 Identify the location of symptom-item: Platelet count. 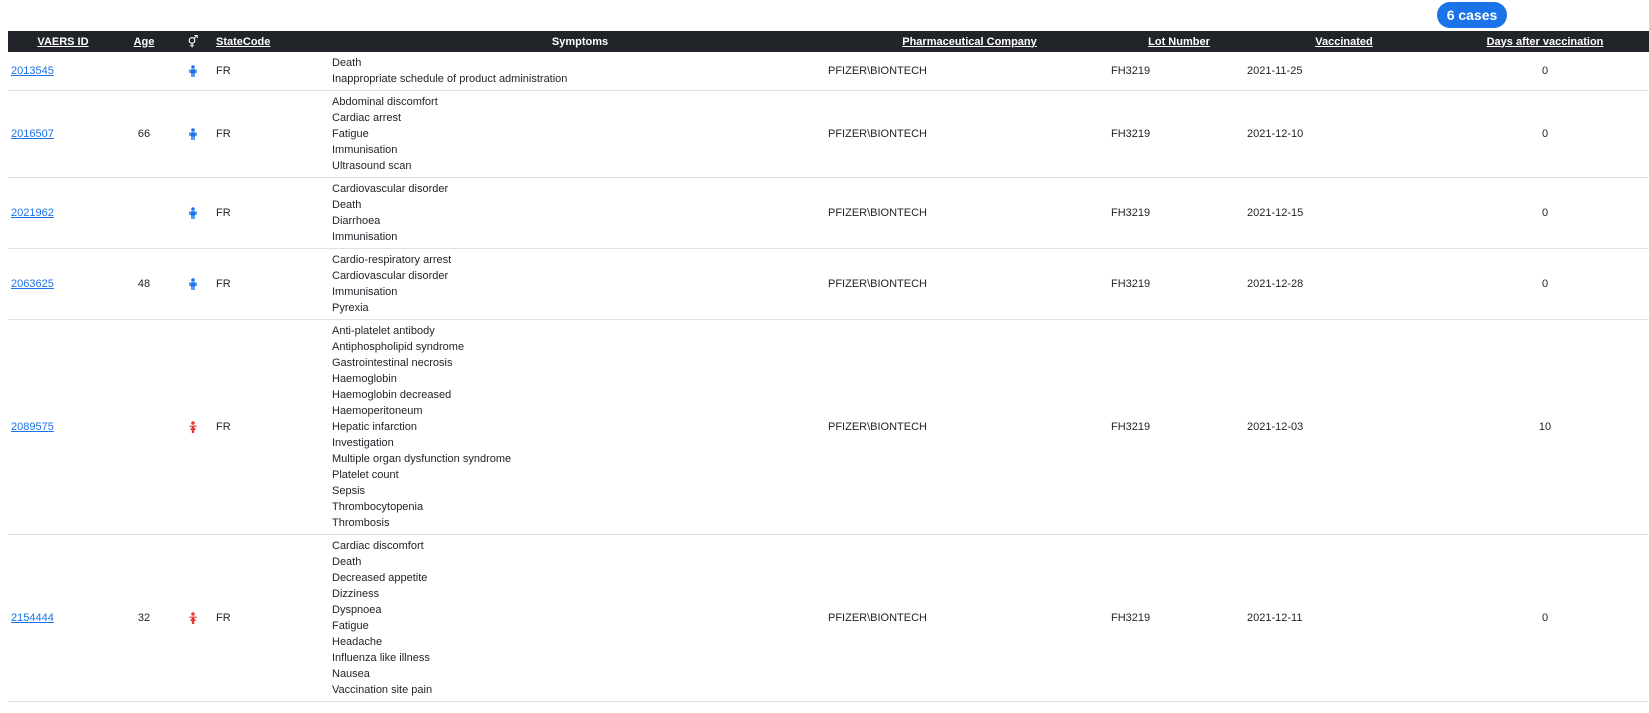
(365, 475).